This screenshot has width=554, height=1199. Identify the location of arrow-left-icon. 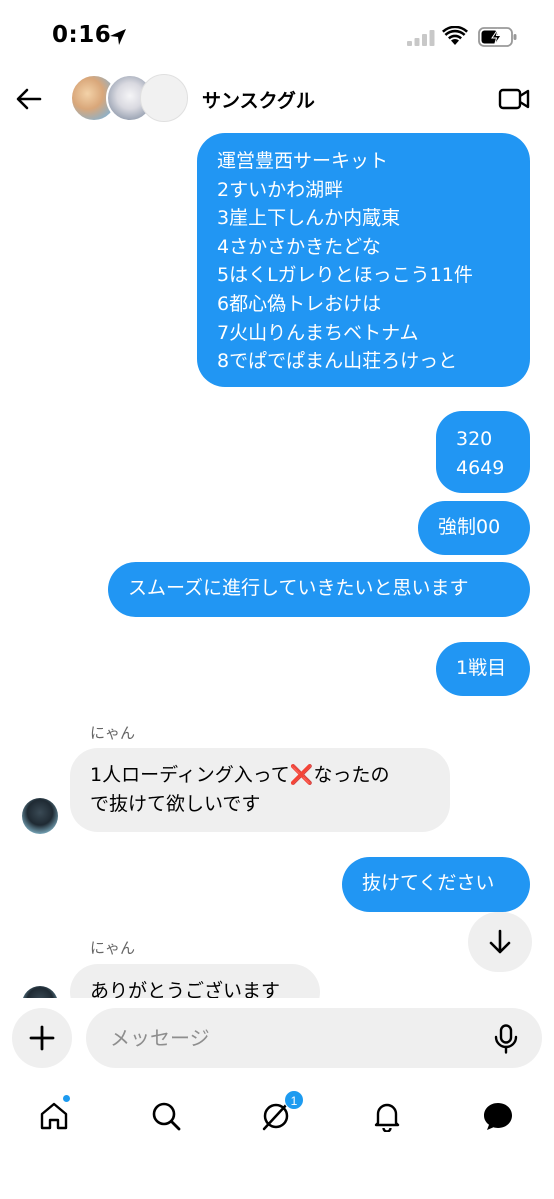
(29, 99).